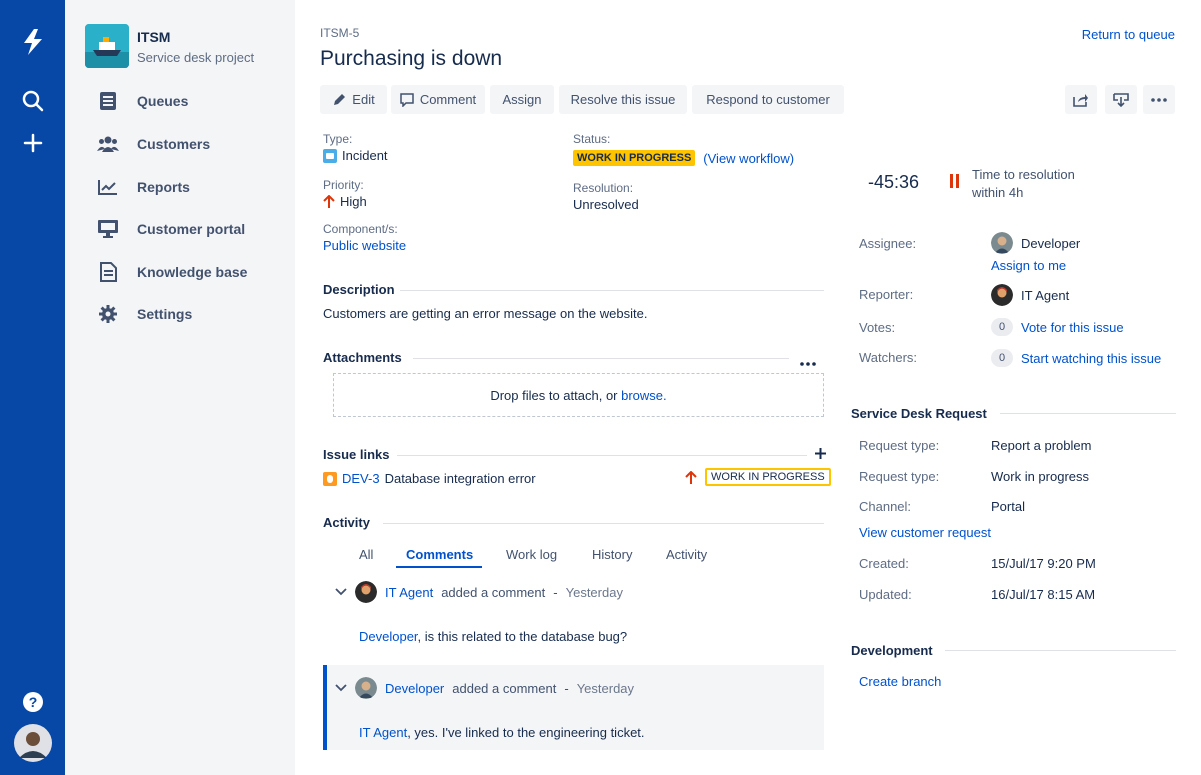 This screenshot has width=1201, height=775. What do you see at coordinates (1091, 358) in the screenshot?
I see `watch-link: Start watching this issue` at bounding box center [1091, 358].